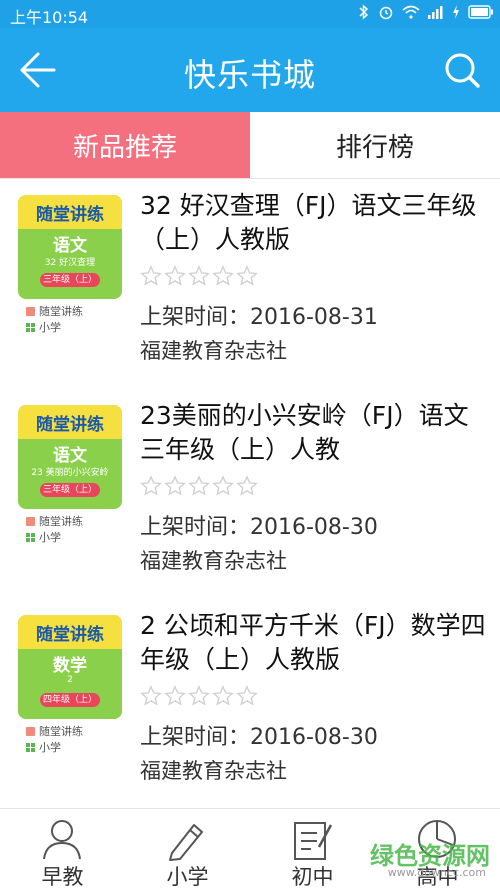 The height and width of the screenshot is (891, 500). Describe the element at coordinates (315, 433) in the screenshot. I see `book-title: 23美丽的小兴安岭（FJ）语文三年级（上）人教` at that location.